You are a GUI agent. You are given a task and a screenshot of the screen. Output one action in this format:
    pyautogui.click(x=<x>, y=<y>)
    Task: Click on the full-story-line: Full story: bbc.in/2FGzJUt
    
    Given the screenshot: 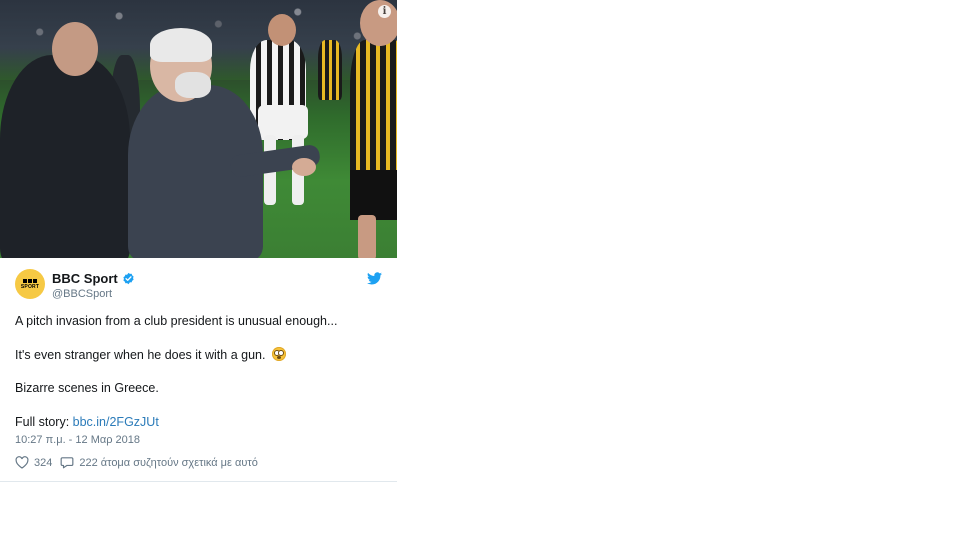 What is the action you would take?
    pyautogui.click(x=87, y=422)
    